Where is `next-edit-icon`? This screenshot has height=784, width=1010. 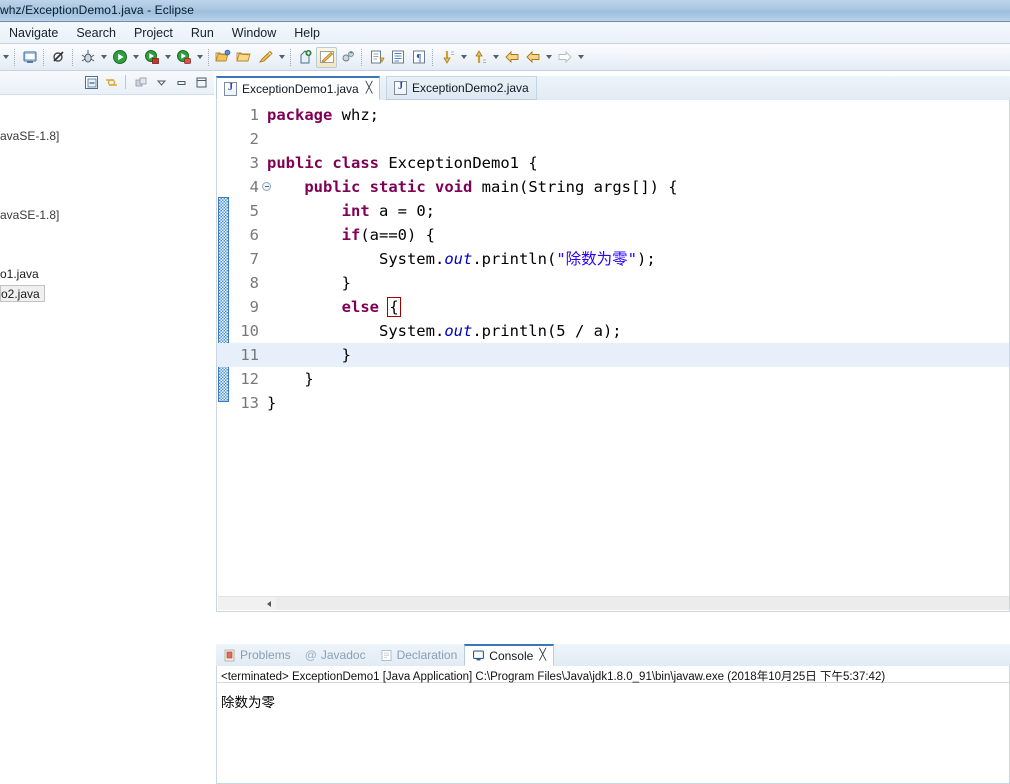
next-edit-icon is located at coordinates (447, 57).